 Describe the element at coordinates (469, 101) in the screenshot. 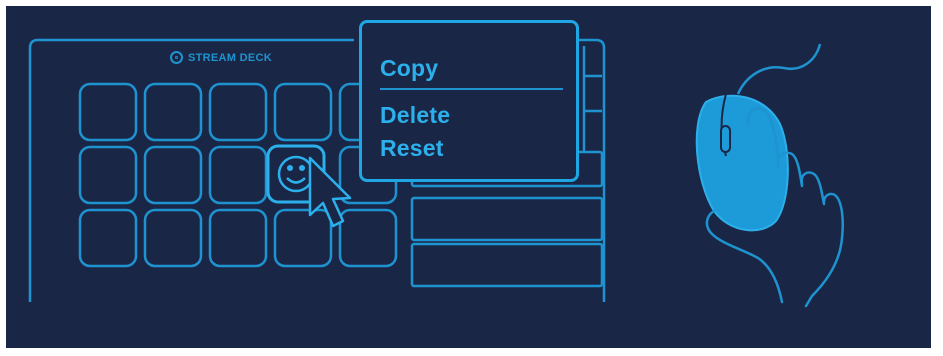

I see `context-menu: Copy Delete Reset` at that location.